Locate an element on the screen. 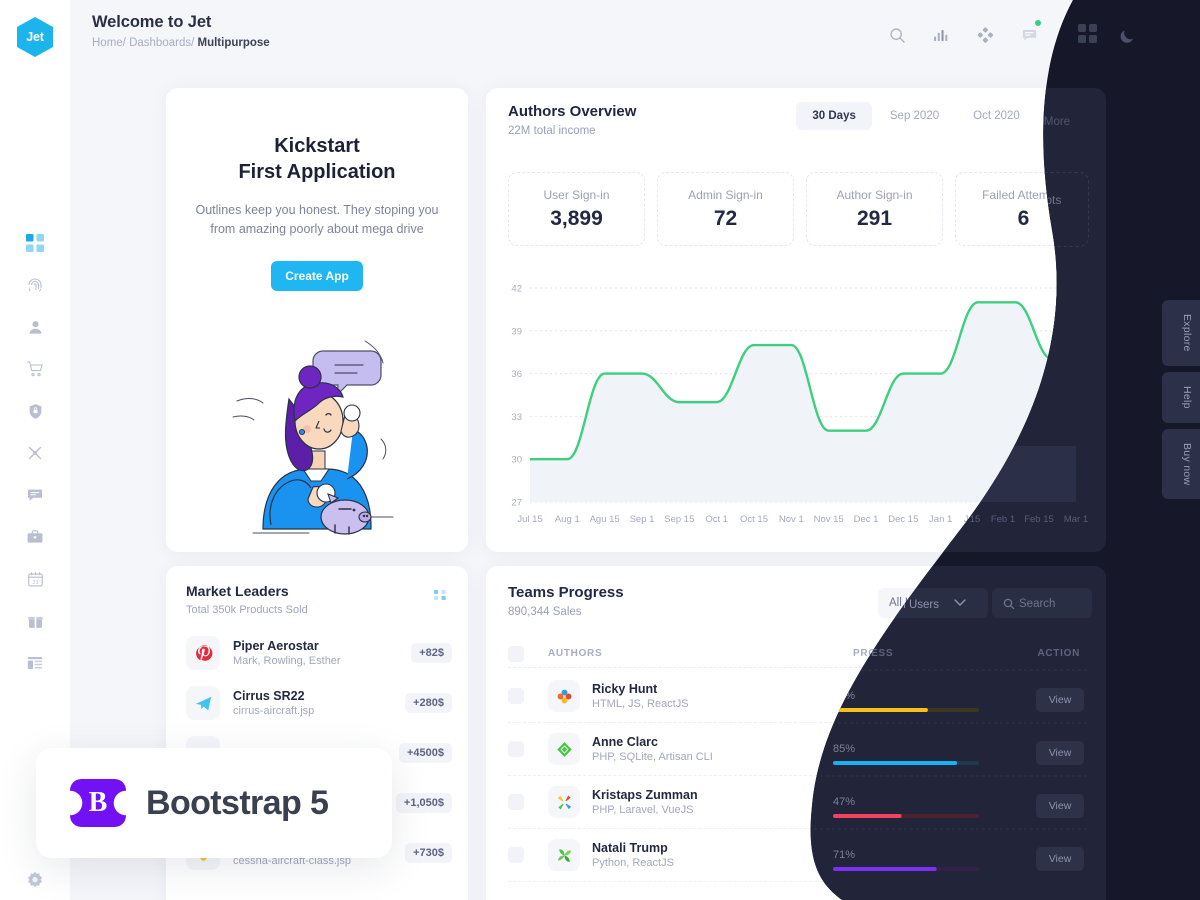 Image resolution: width=1200 pixels, height=900 pixels. bar-chart-icon is located at coordinates (940, 35).